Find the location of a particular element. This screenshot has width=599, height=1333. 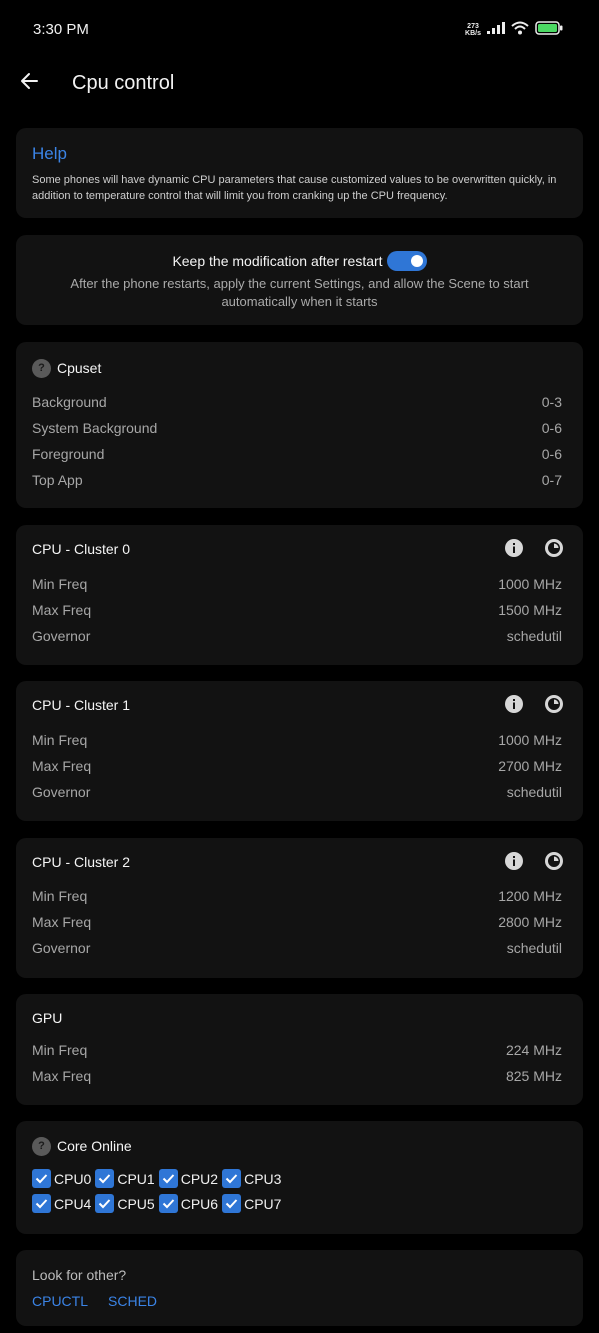

cluster-2-min-freq: Min Freq 1200 MHz is located at coordinates (297, 896).